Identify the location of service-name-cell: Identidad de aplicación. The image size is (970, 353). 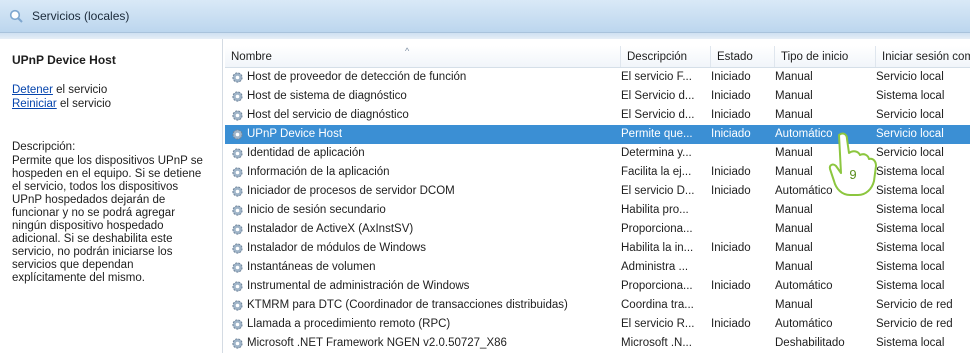
(426, 153).